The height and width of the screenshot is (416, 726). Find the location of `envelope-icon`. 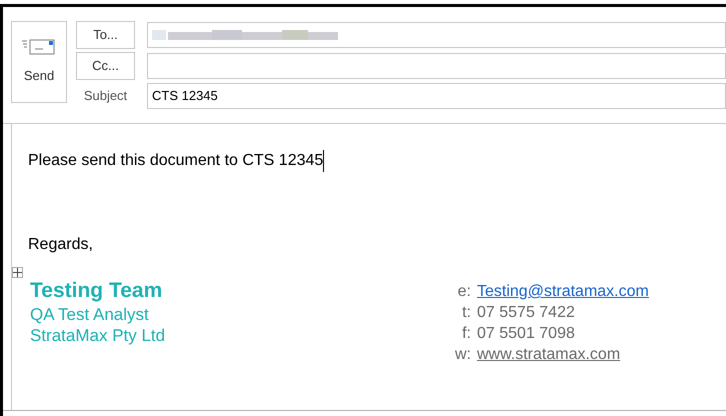

envelope-icon is located at coordinates (39, 47).